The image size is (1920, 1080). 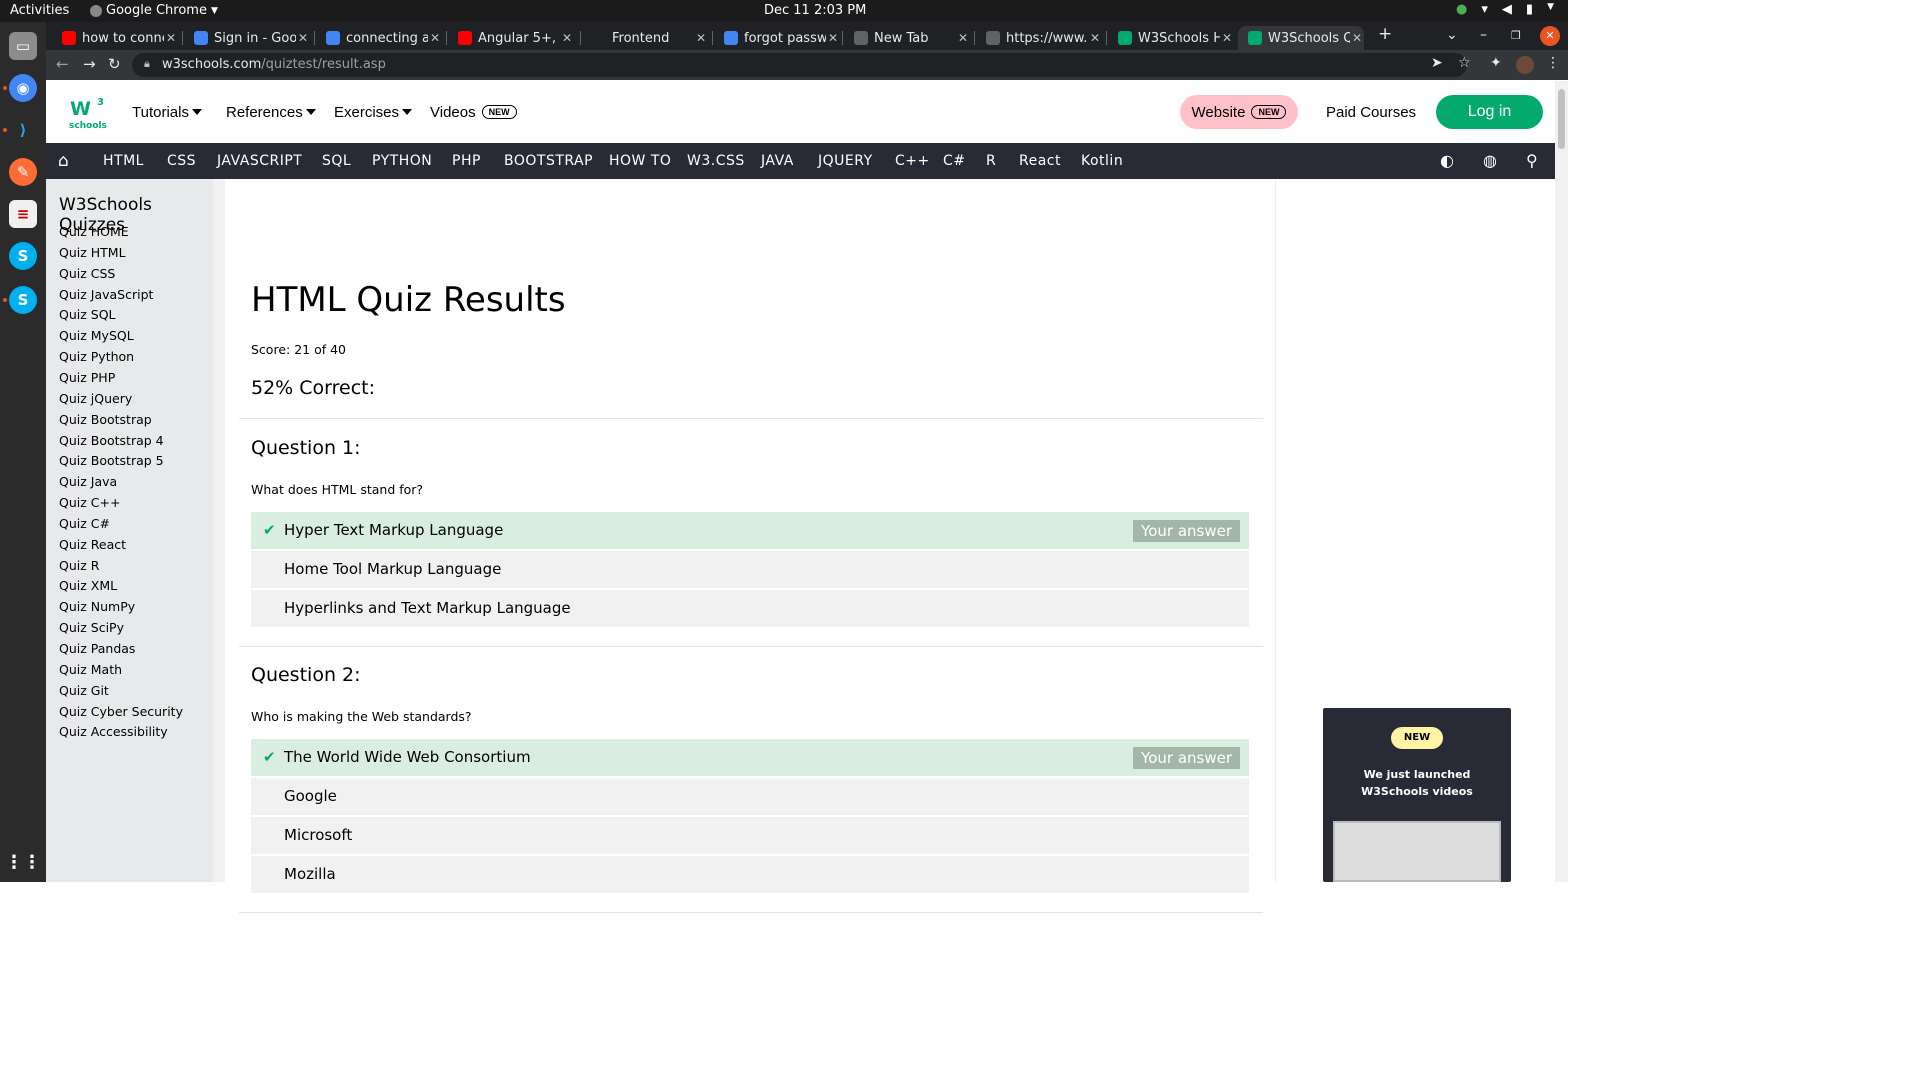 I want to click on topnav-bootstrap: BOOTSTRAP, so click(x=548, y=161).